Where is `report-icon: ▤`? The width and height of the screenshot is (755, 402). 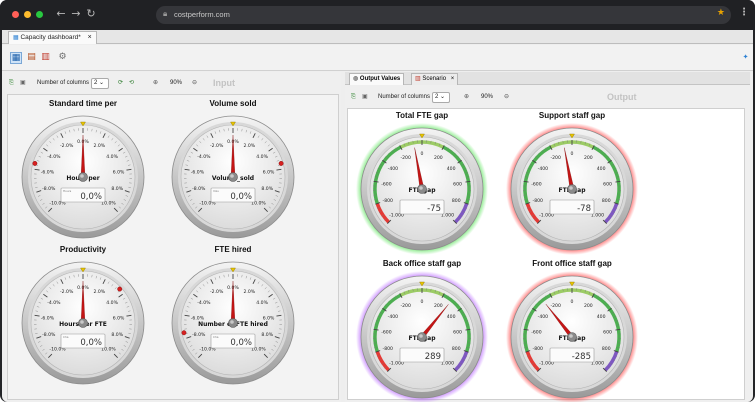
report-icon: ▤ is located at coordinates (31, 57).